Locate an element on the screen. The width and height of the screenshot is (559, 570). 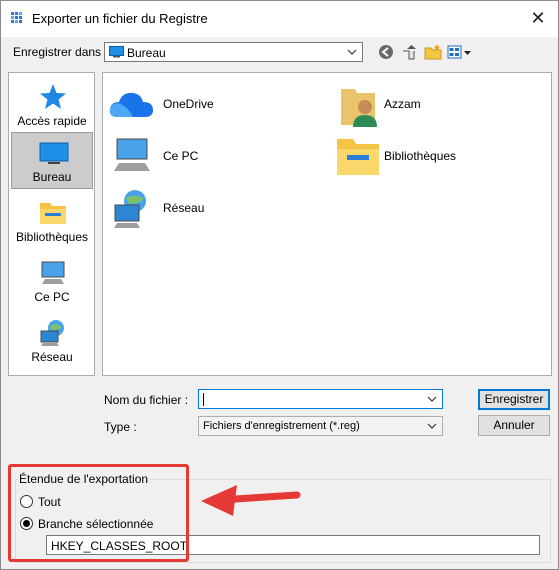
file-label: Ce PC is located at coordinates (181, 156).